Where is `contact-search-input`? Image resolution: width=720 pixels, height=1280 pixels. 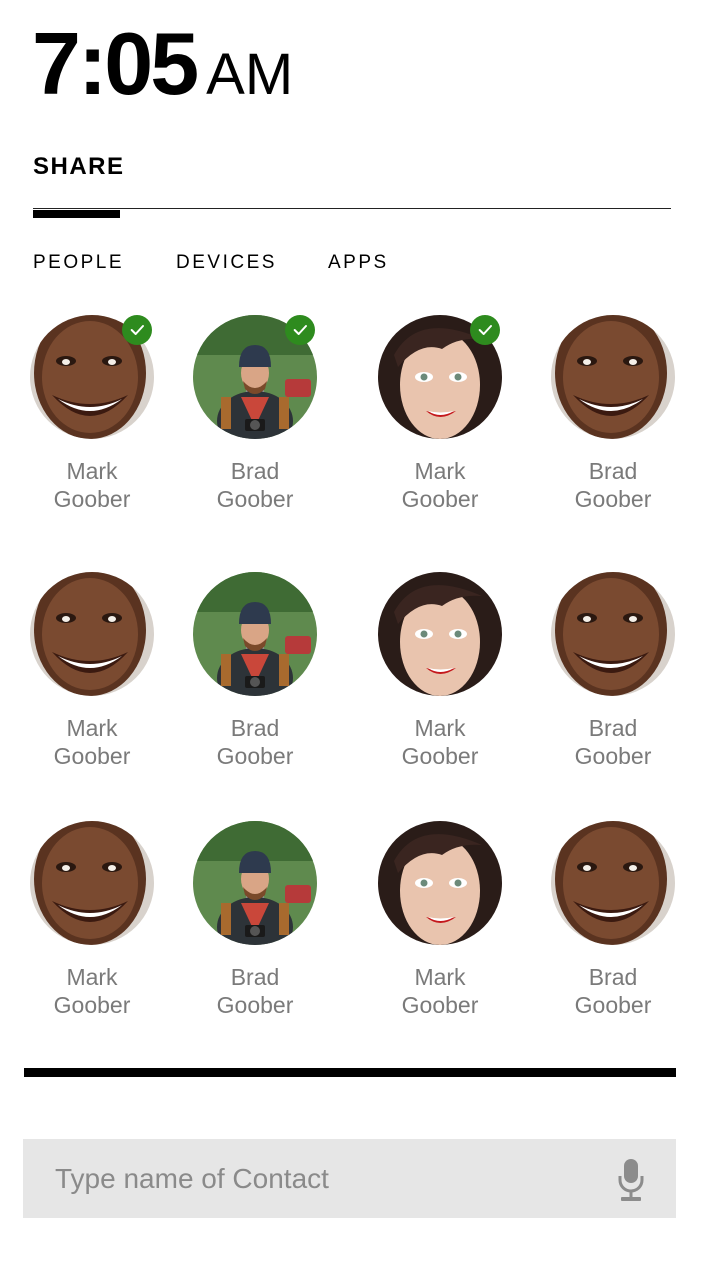 contact-search-input is located at coordinates (319, 1178).